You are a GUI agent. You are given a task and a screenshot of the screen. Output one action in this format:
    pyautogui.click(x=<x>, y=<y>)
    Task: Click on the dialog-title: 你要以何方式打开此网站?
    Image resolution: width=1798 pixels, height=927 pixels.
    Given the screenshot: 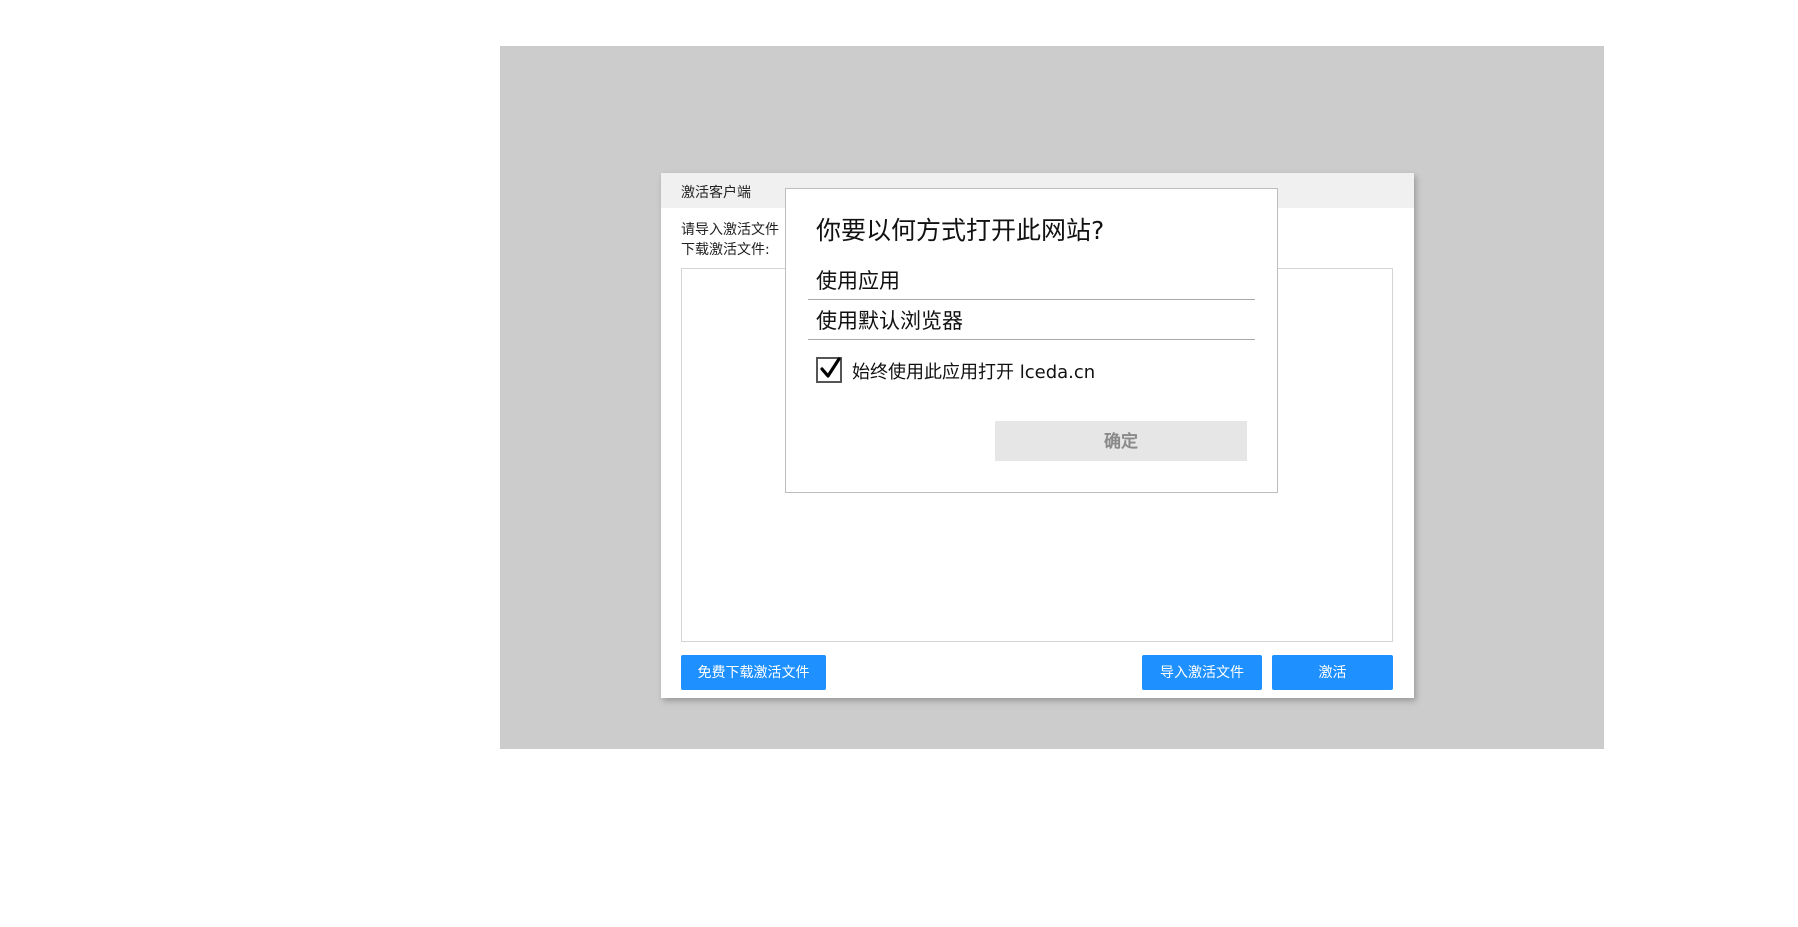 What is the action you would take?
    pyautogui.click(x=960, y=230)
    